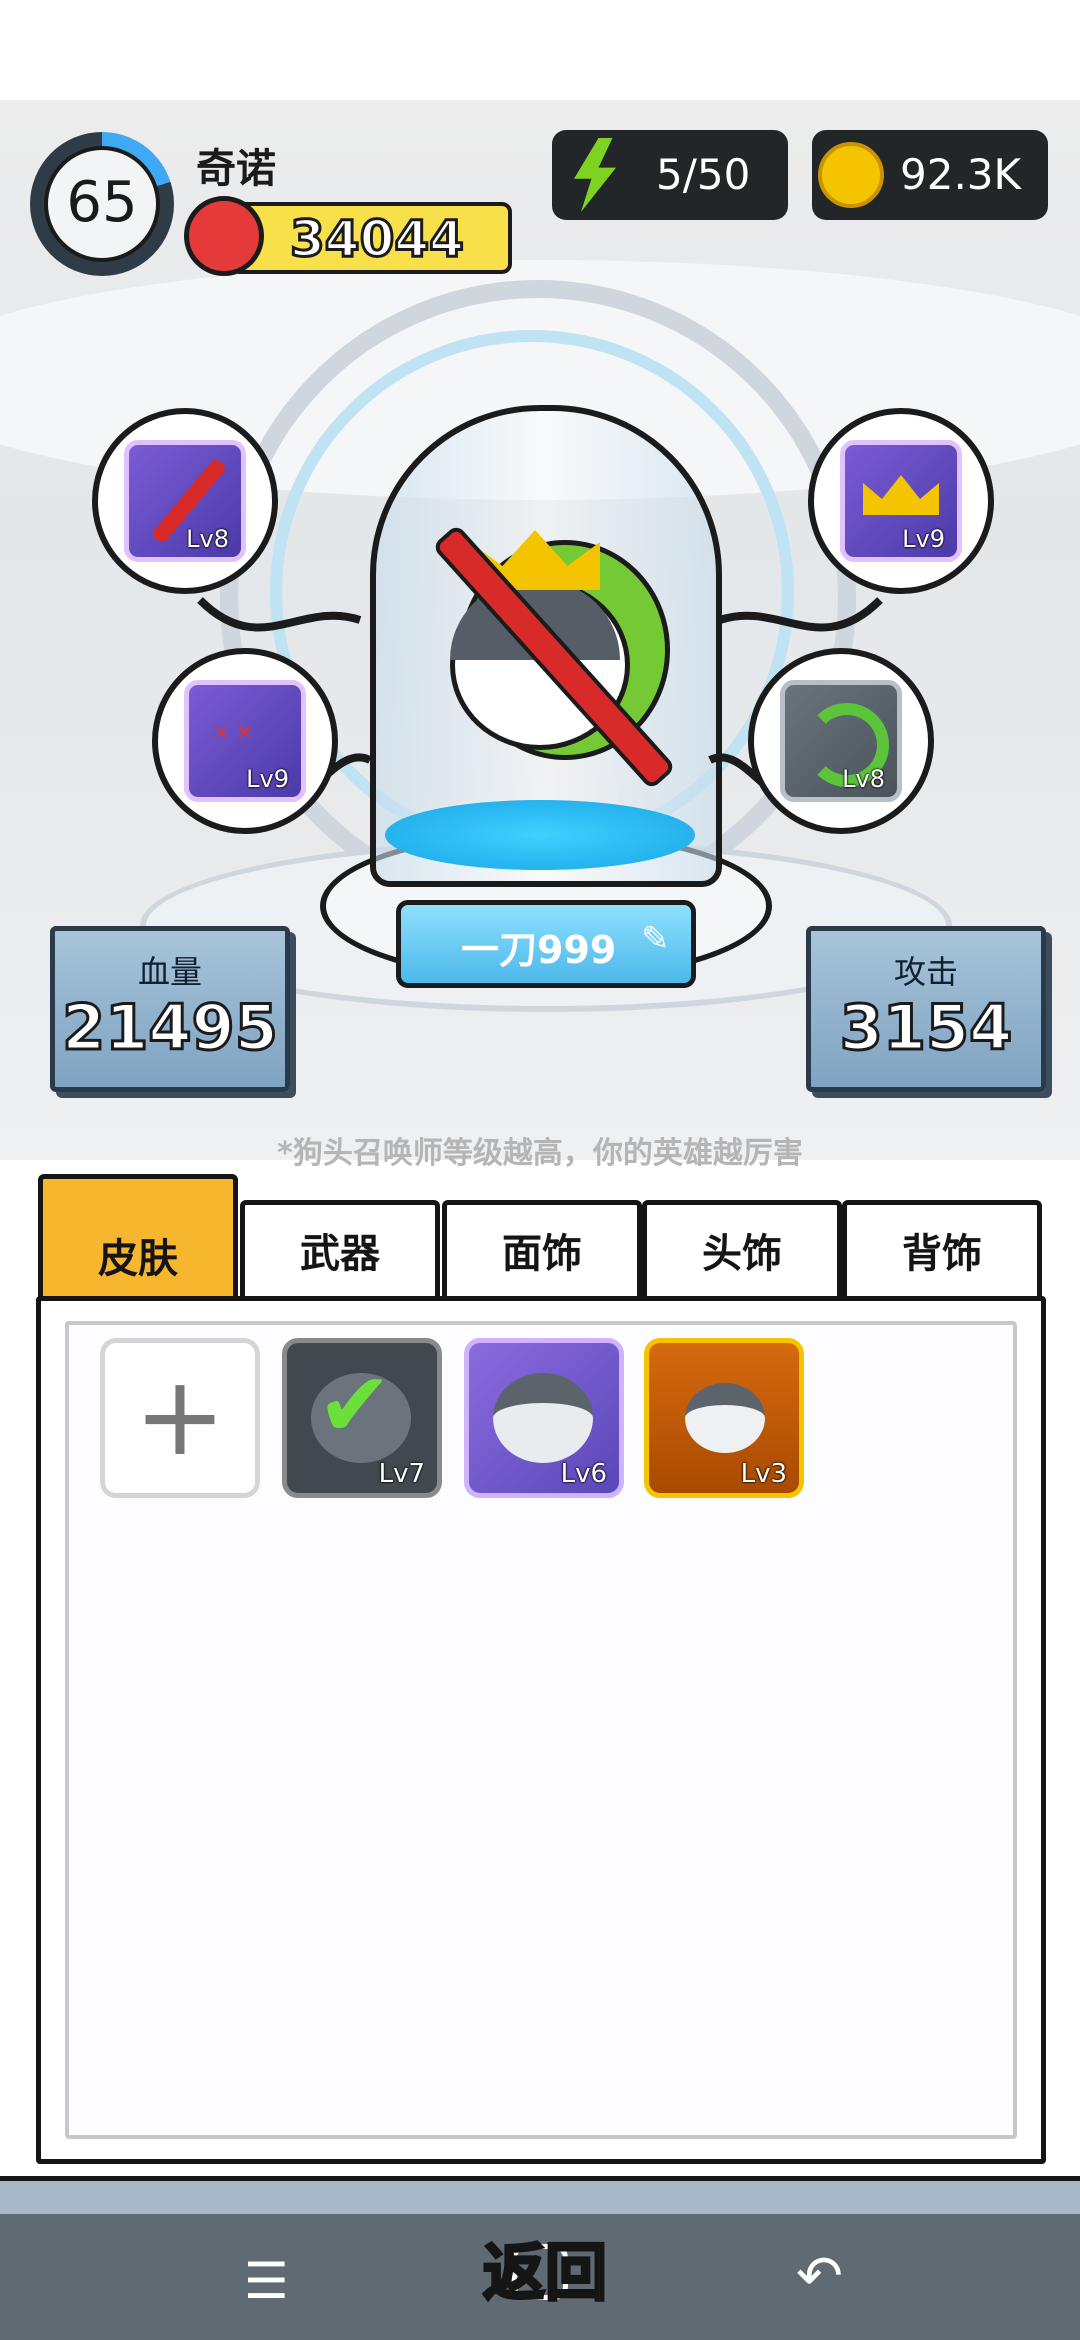 The image size is (1080, 2340). Describe the element at coordinates (742, 1254) in the screenshot. I see `tab-head-label: 头饰` at that location.